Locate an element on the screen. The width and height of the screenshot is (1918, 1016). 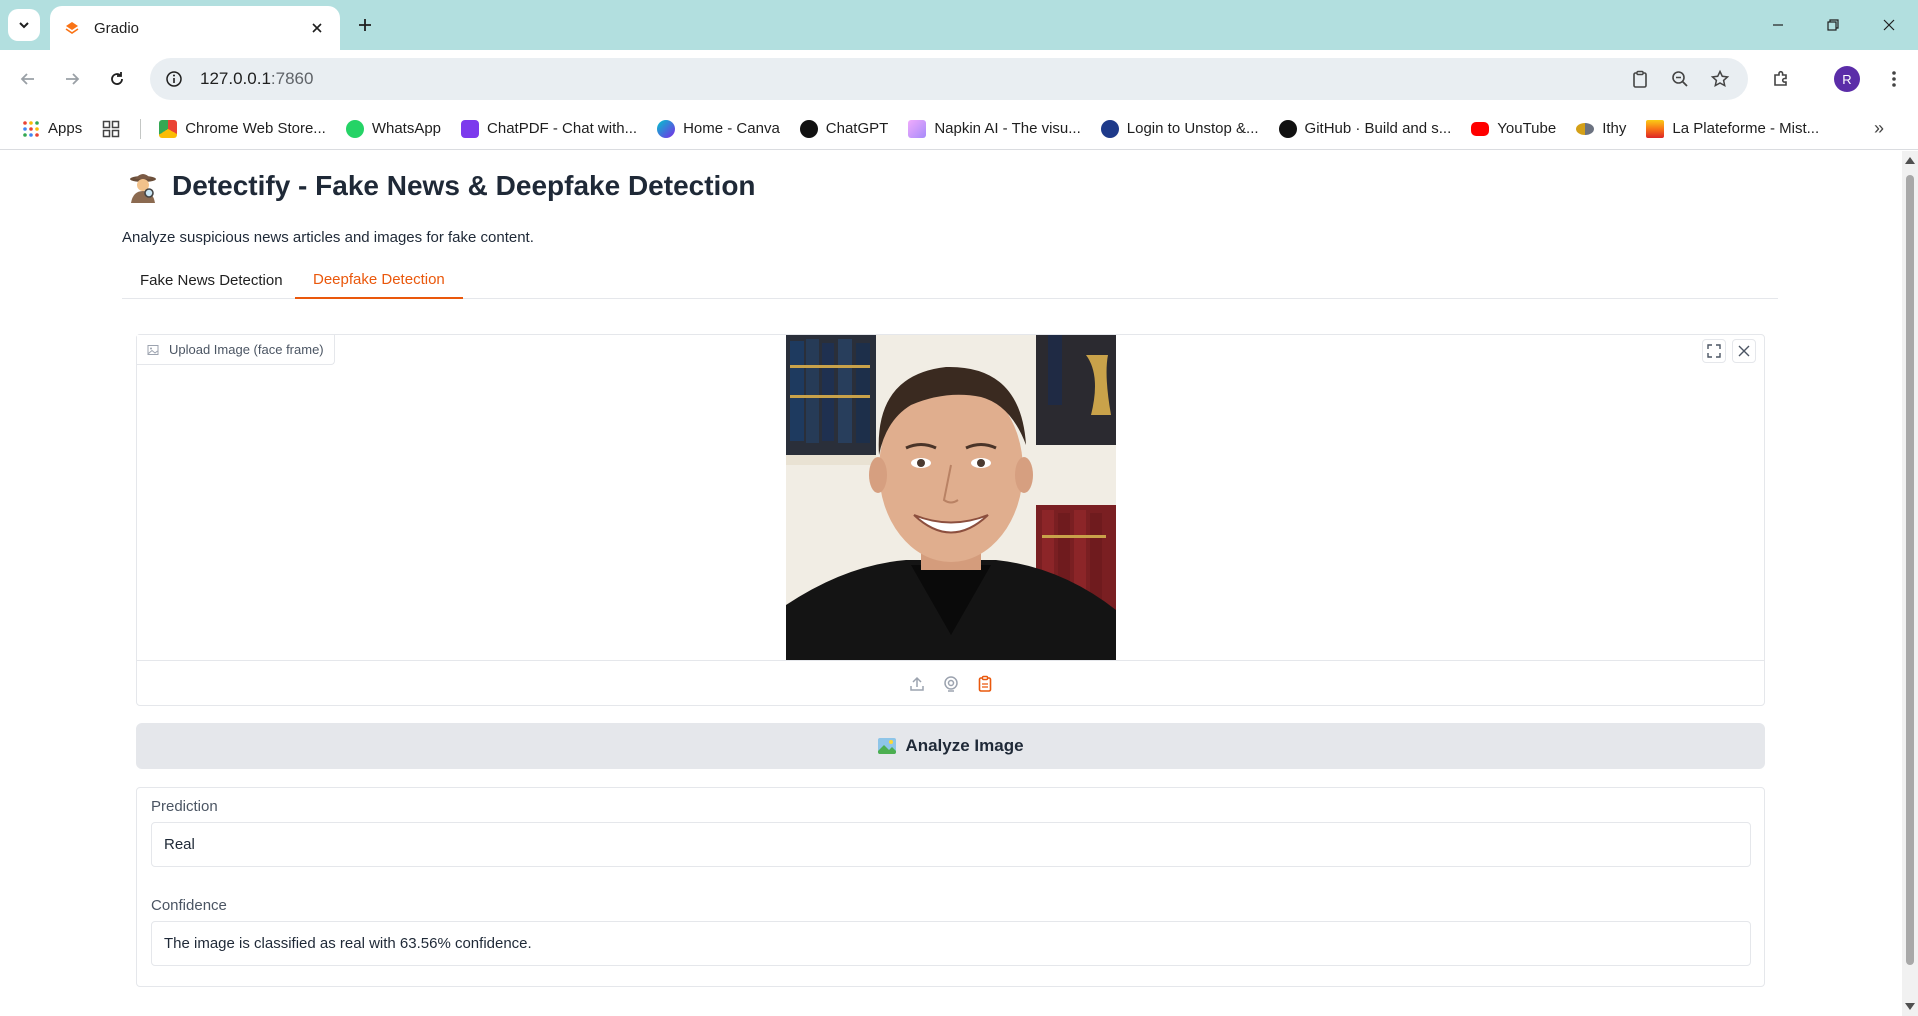
napkin-icon is located at coordinates (917, 128).